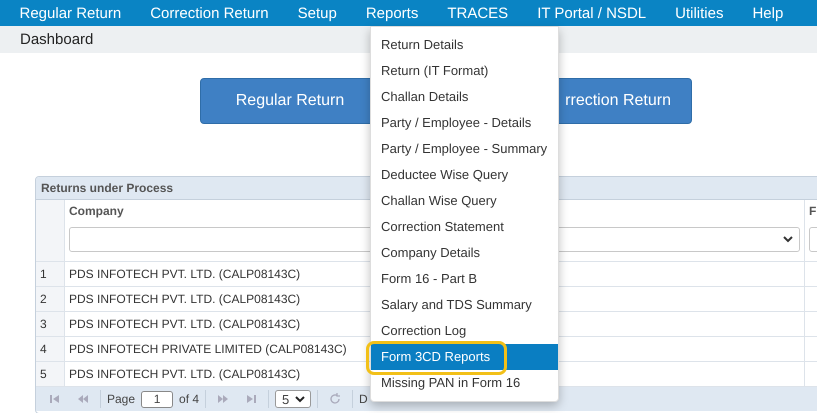  I want to click on menu-item: Correction Log, so click(464, 331).